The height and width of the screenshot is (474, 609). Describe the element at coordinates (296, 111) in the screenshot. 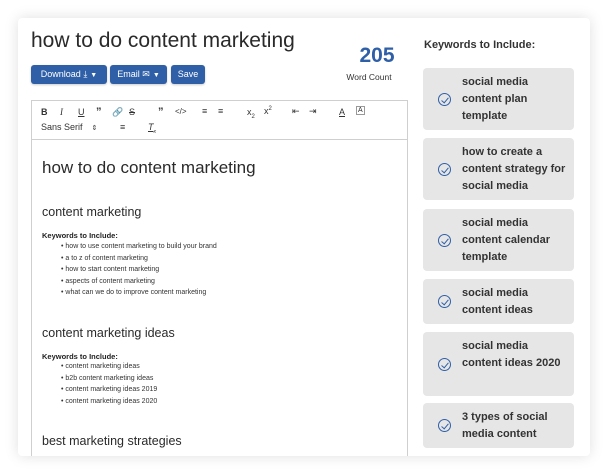

I see `outdent-icon: ⇤` at that location.